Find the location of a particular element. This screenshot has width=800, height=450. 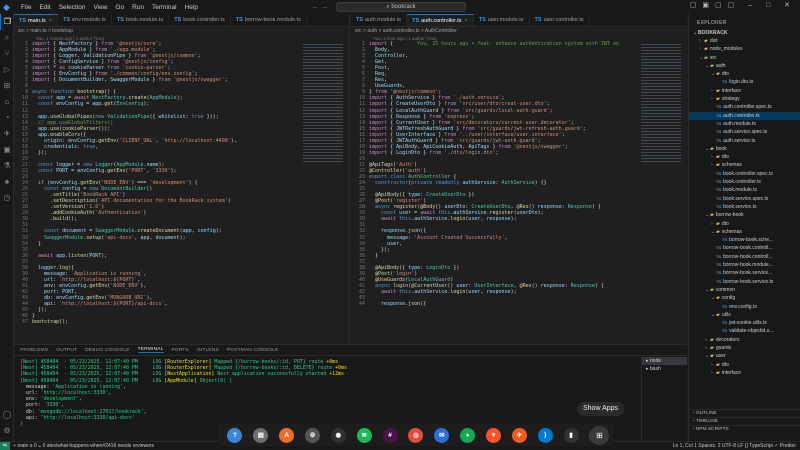

editor-tab: TS main.ts × is located at coordinates (36, 20).